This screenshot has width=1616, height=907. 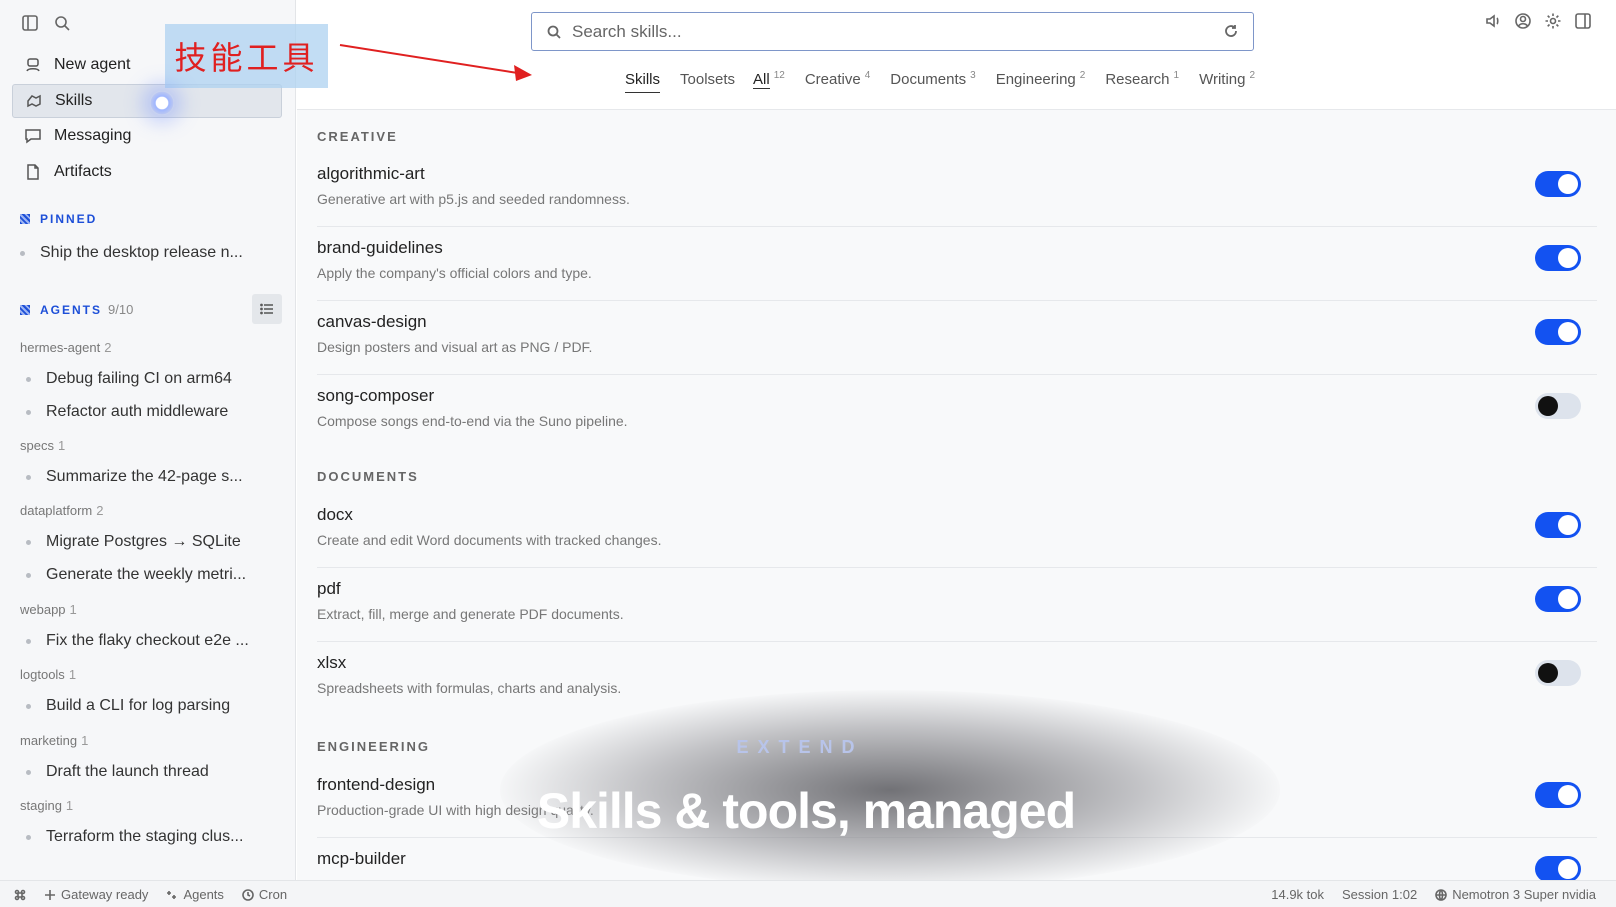 I want to click on document-icon, so click(x=33, y=172).